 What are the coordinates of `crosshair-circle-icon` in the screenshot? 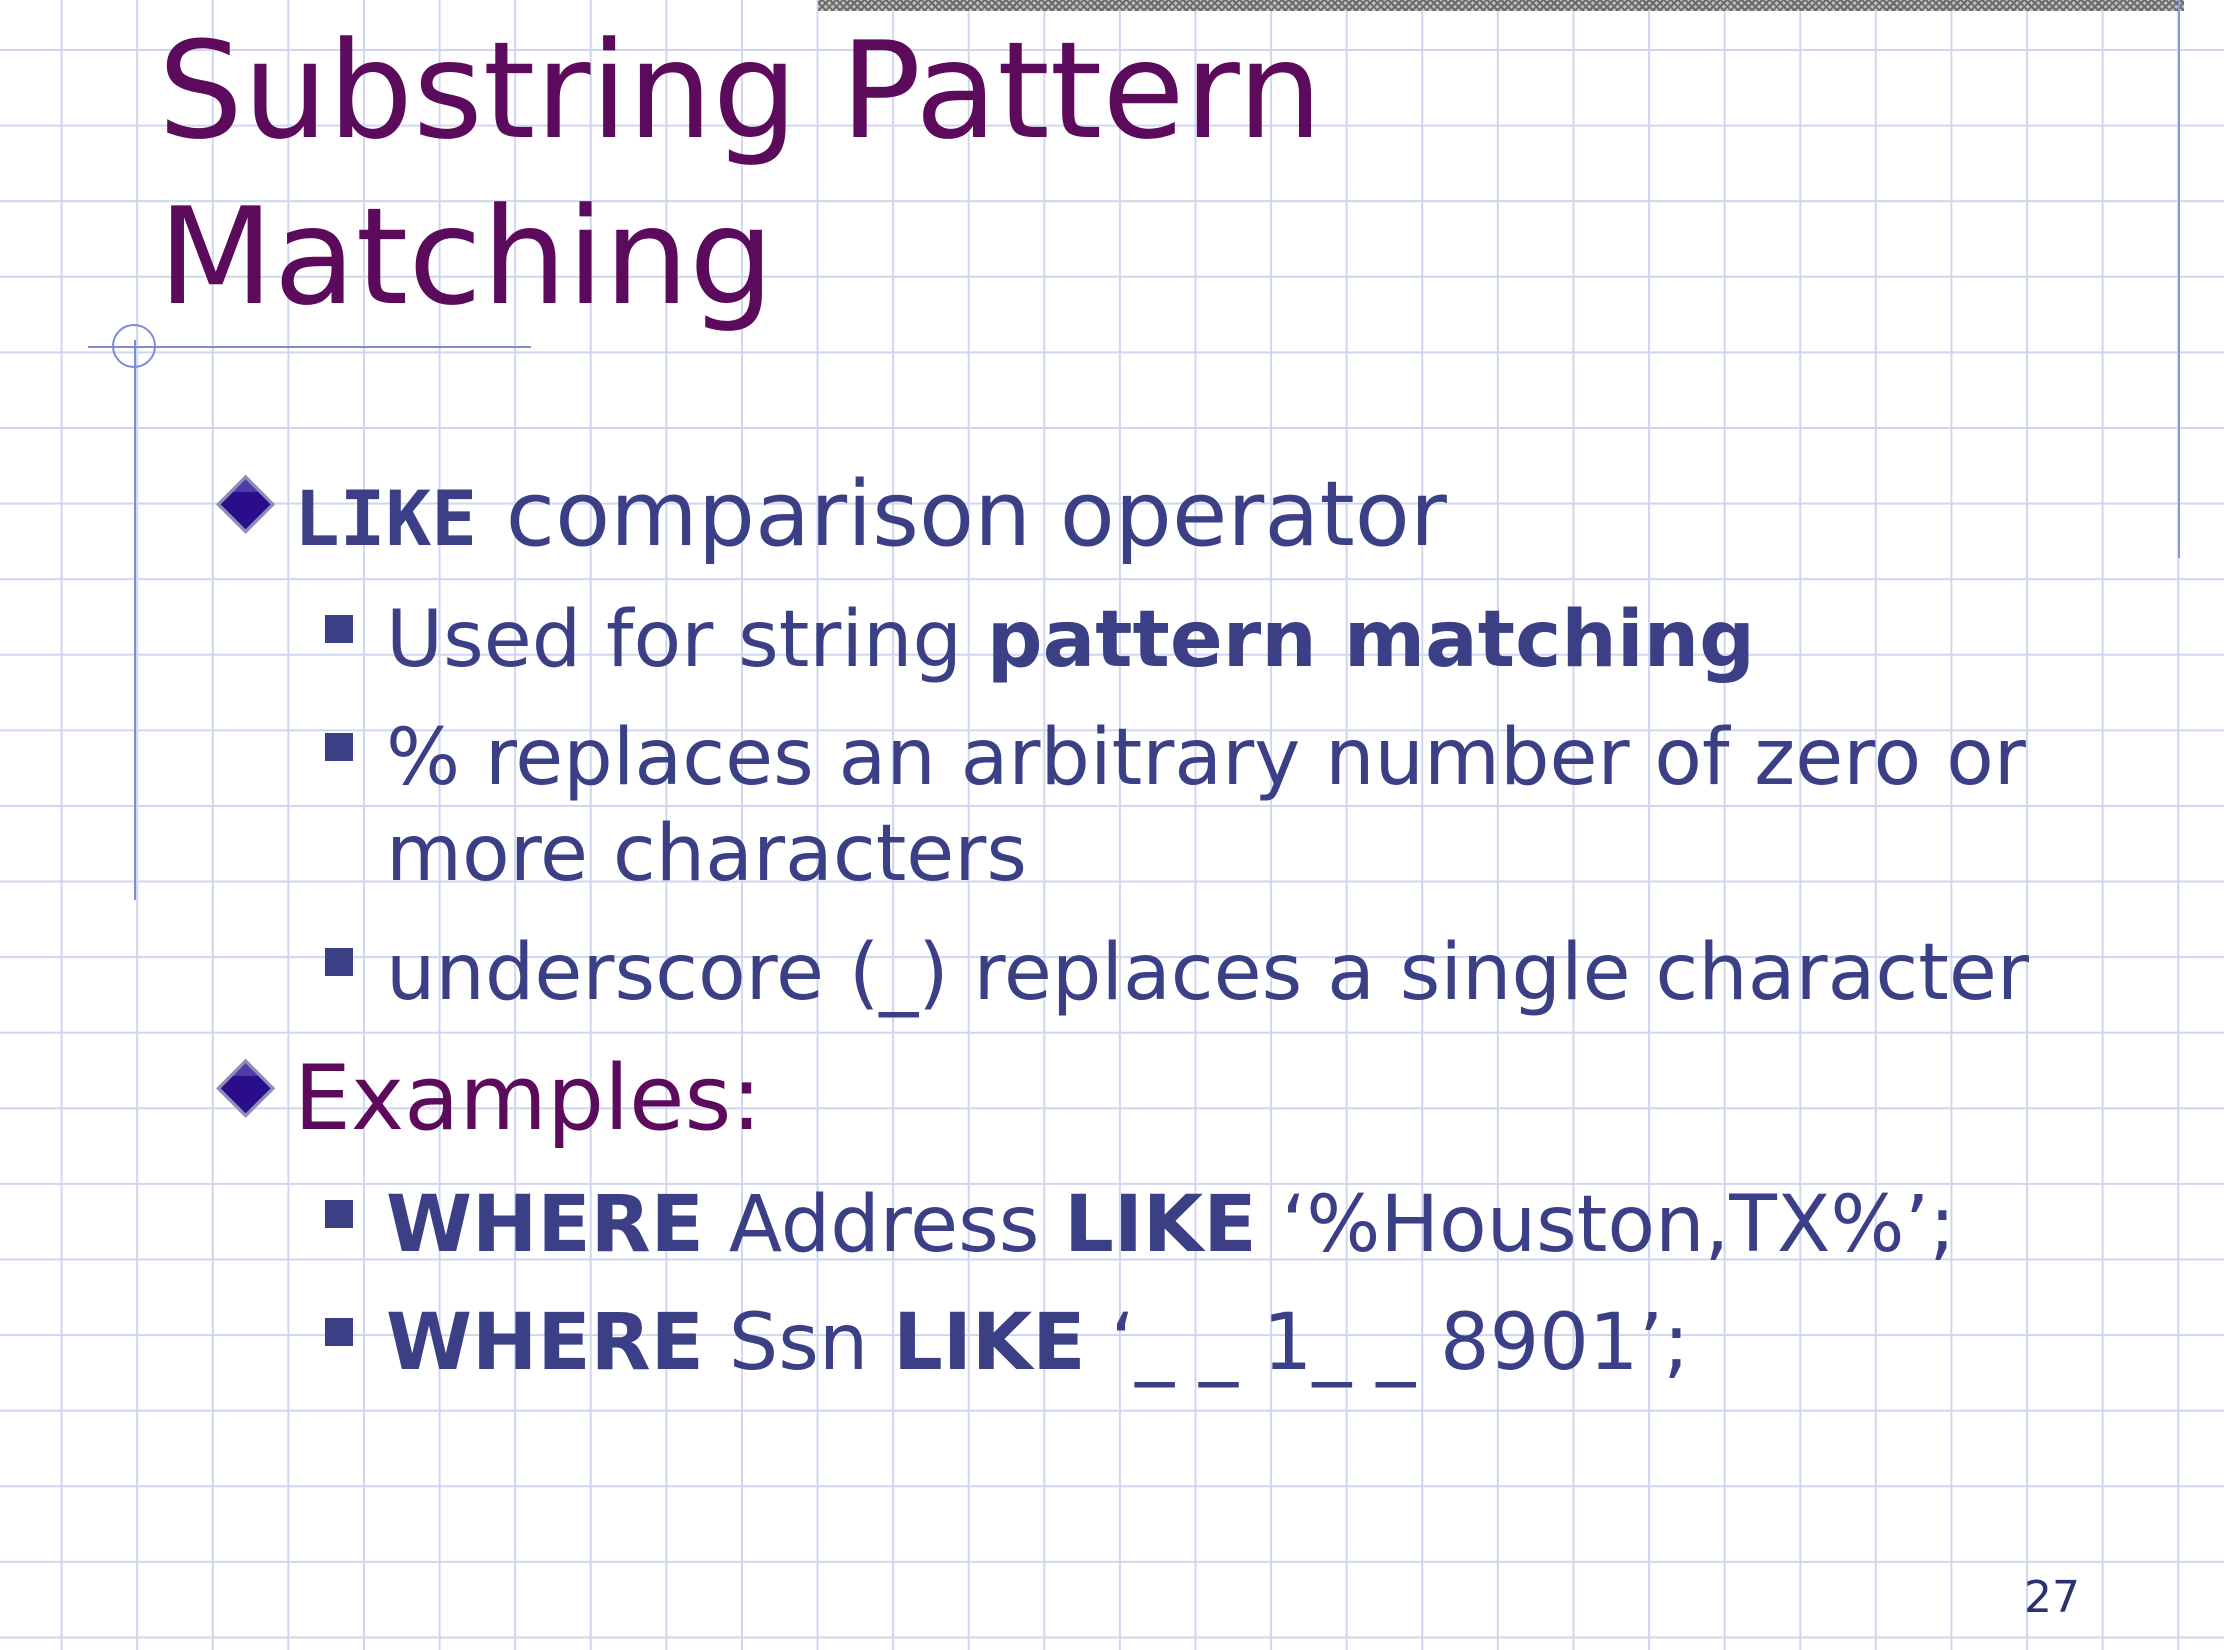 It's located at (134, 346).